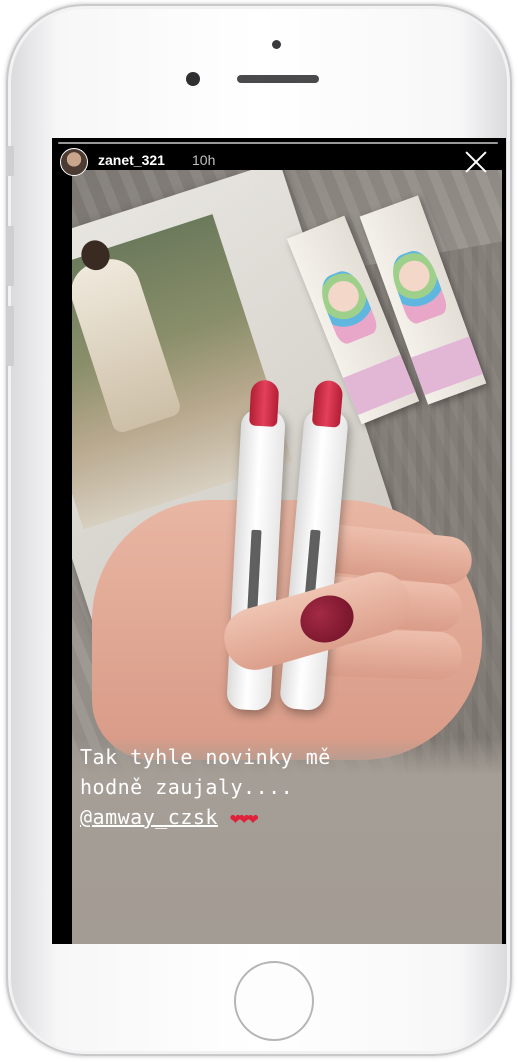  I want to click on proximity-sensor, so click(276, 44).